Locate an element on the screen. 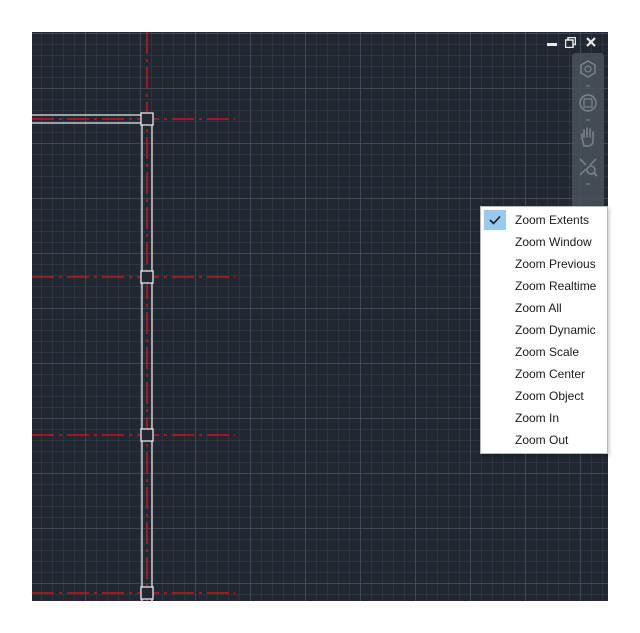 Image resolution: width=640 pixels, height=633 pixels. menu-item-zoom-center: Zoom Center is located at coordinates (544, 374).